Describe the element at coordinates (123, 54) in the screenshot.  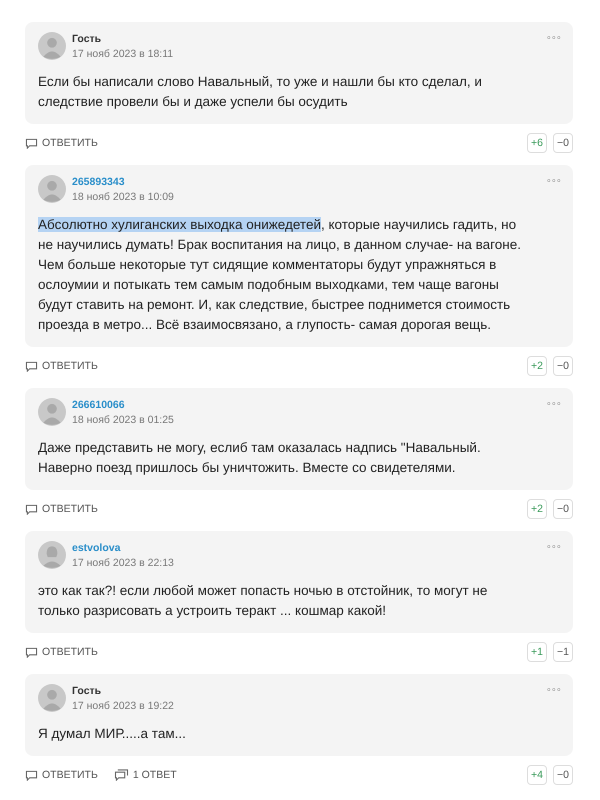
I see `comment-date: 17 нояб 2023 в 18:11` at that location.